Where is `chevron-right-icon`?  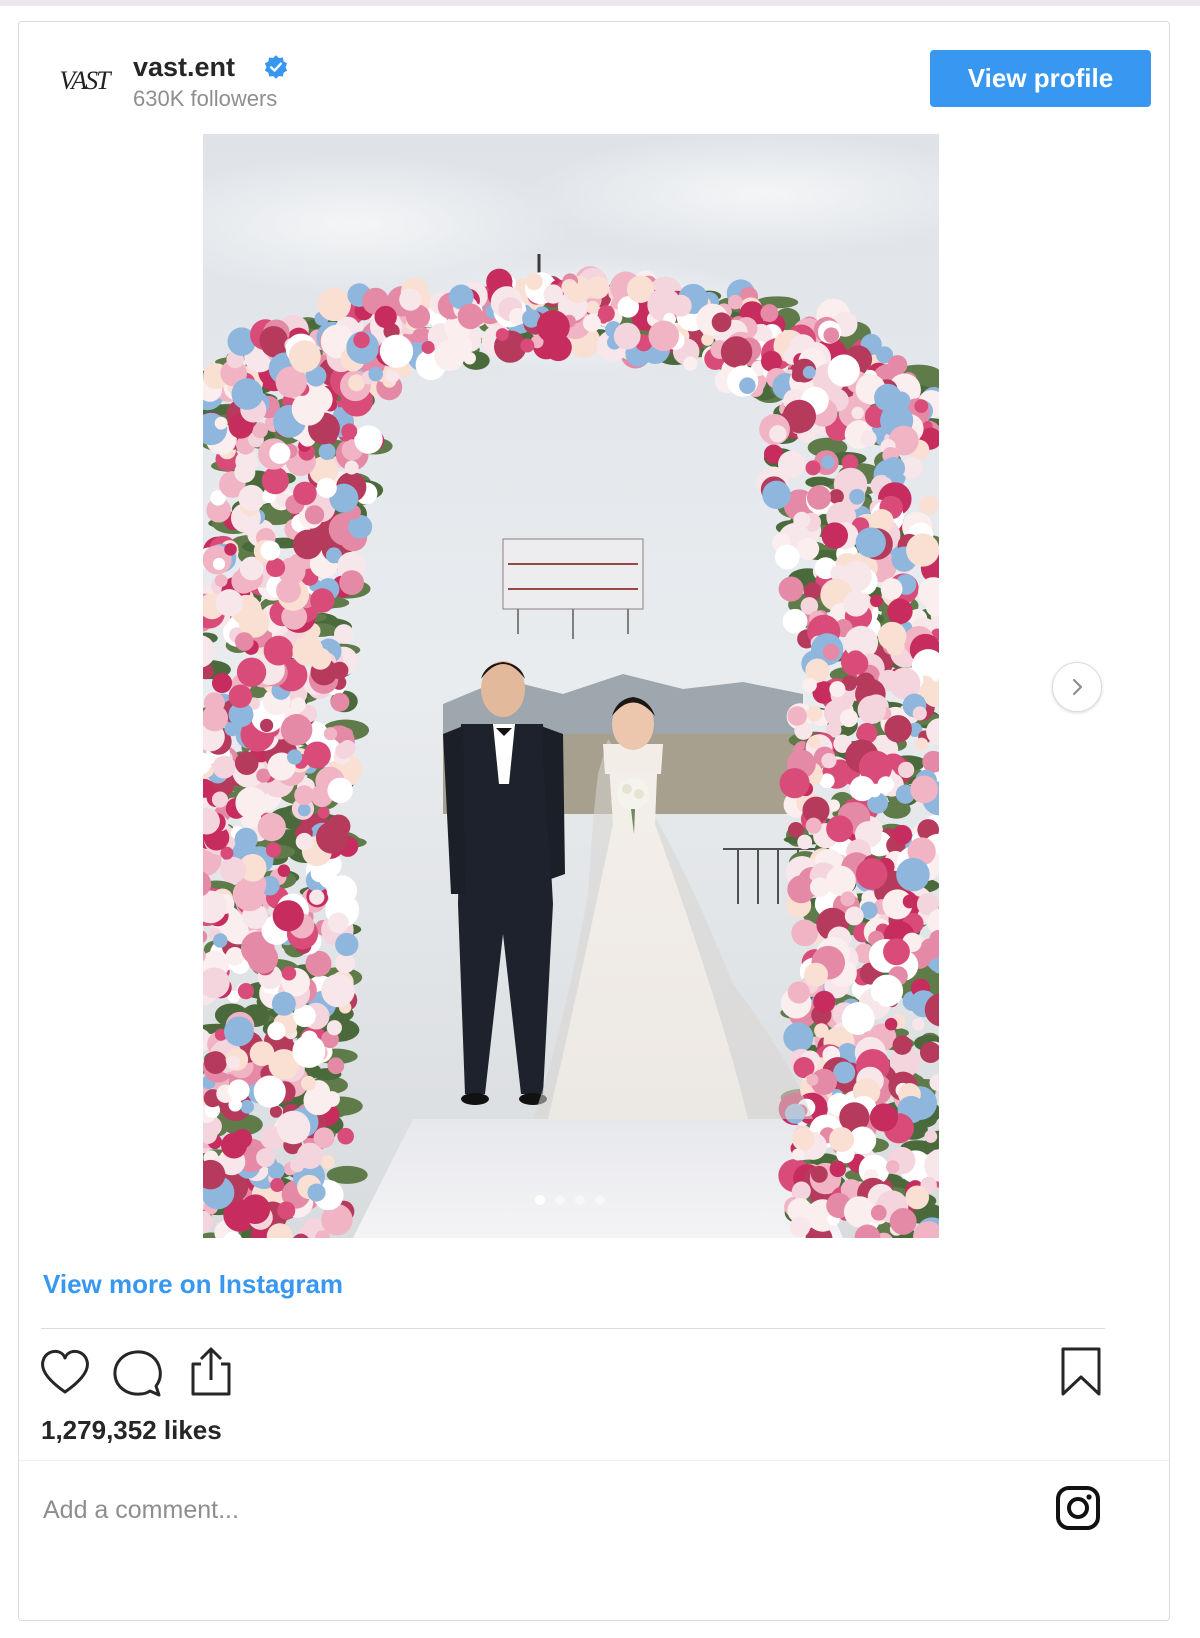 chevron-right-icon is located at coordinates (1077, 687).